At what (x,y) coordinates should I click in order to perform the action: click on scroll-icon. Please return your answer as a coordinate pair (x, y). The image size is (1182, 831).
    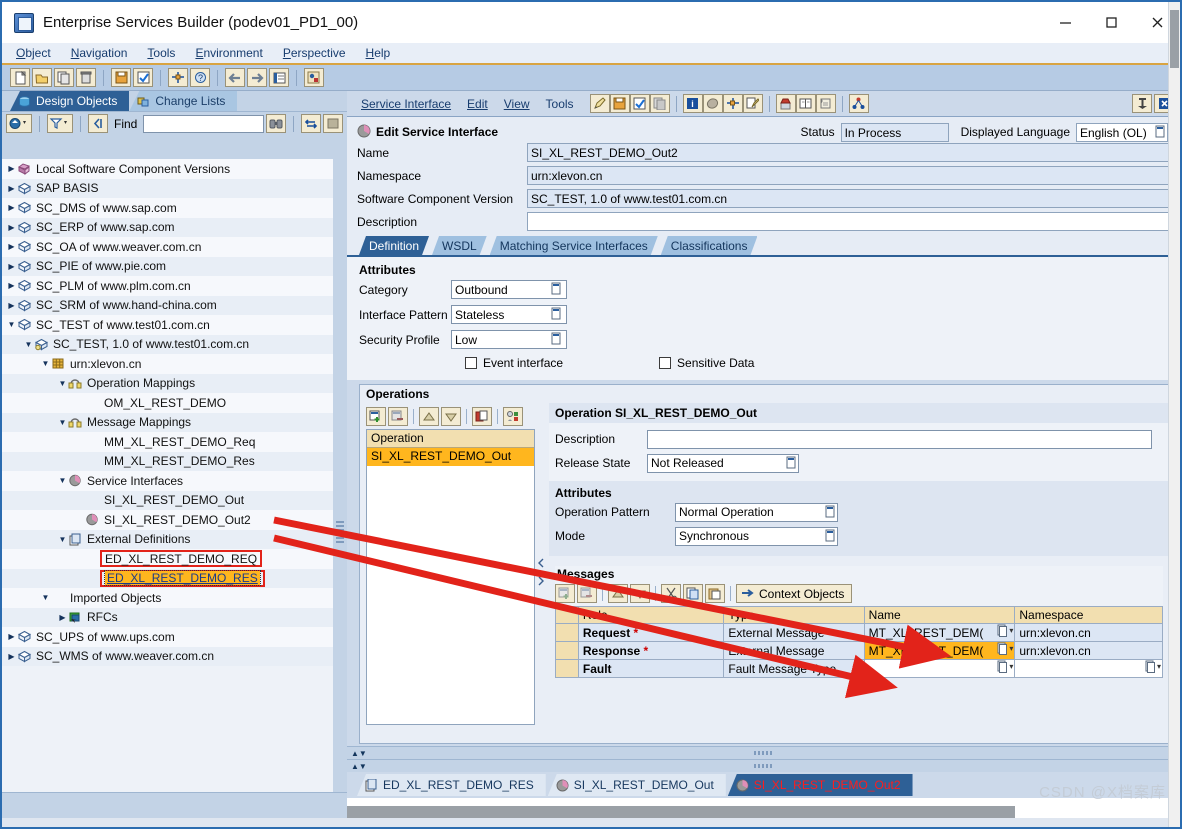
    Looking at the image, I should click on (825, 103).